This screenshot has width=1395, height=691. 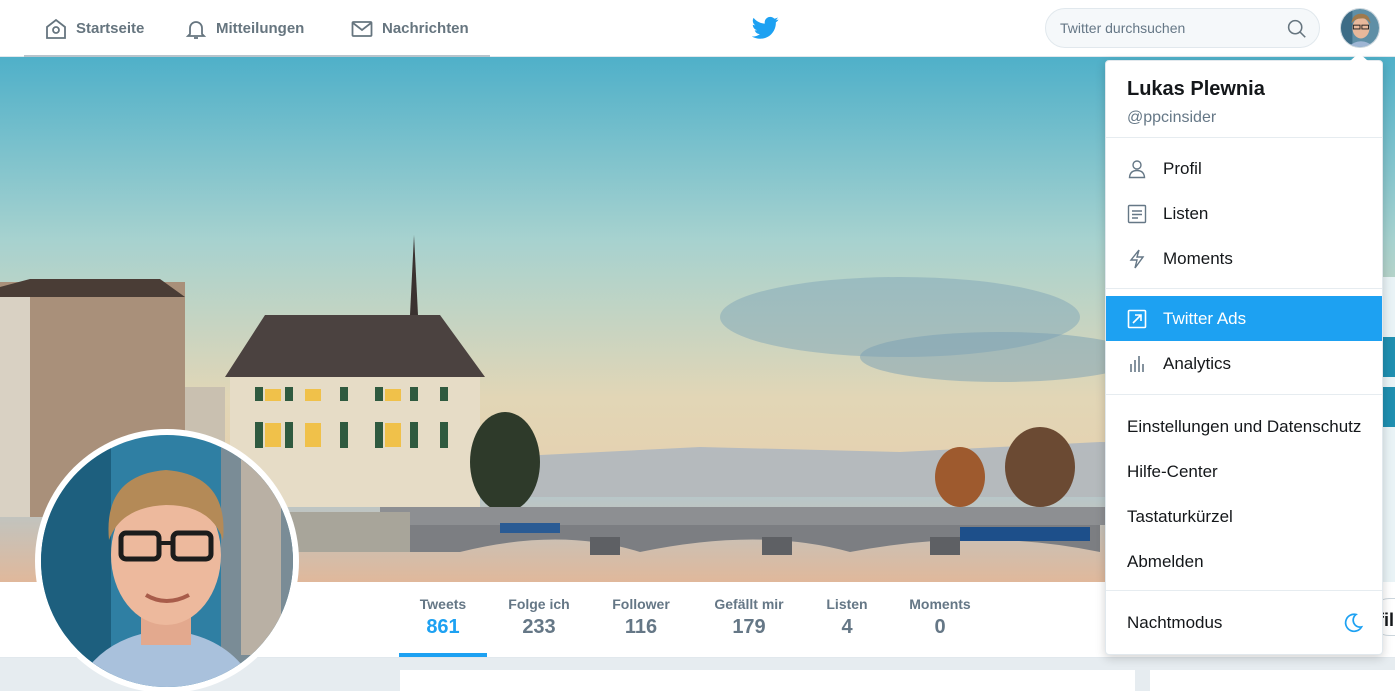 I want to click on top-navigation-bar: Startseite Mitteilungen Nachrichten, so click(x=697, y=28).